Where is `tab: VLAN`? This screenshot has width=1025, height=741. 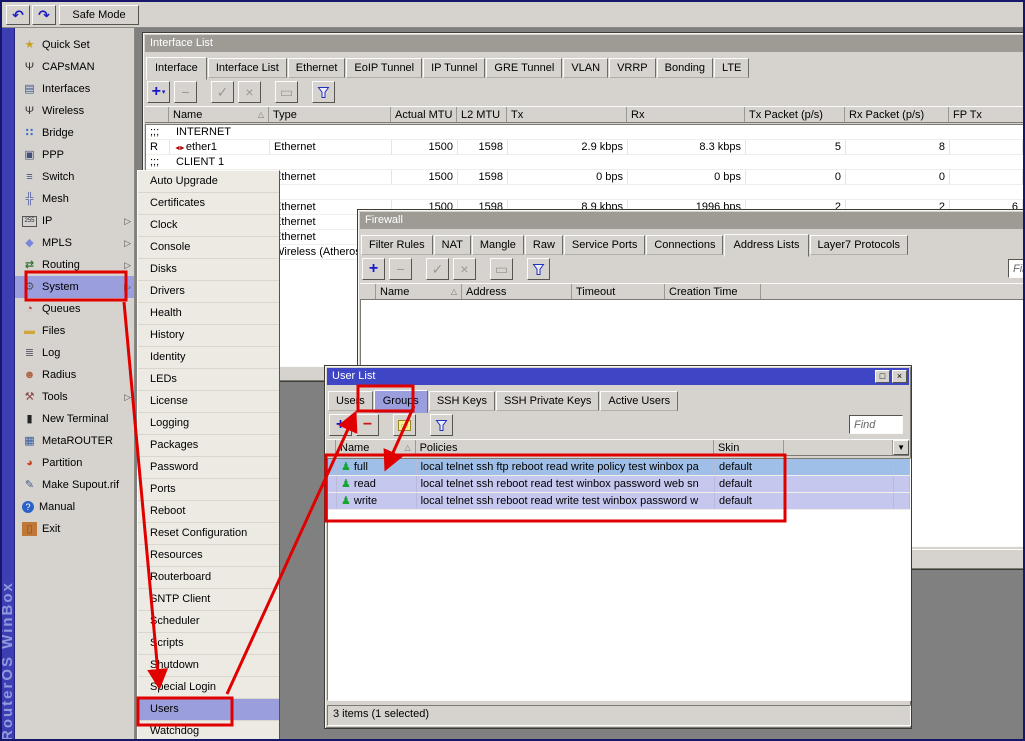
tab: VLAN is located at coordinates (586, 68).